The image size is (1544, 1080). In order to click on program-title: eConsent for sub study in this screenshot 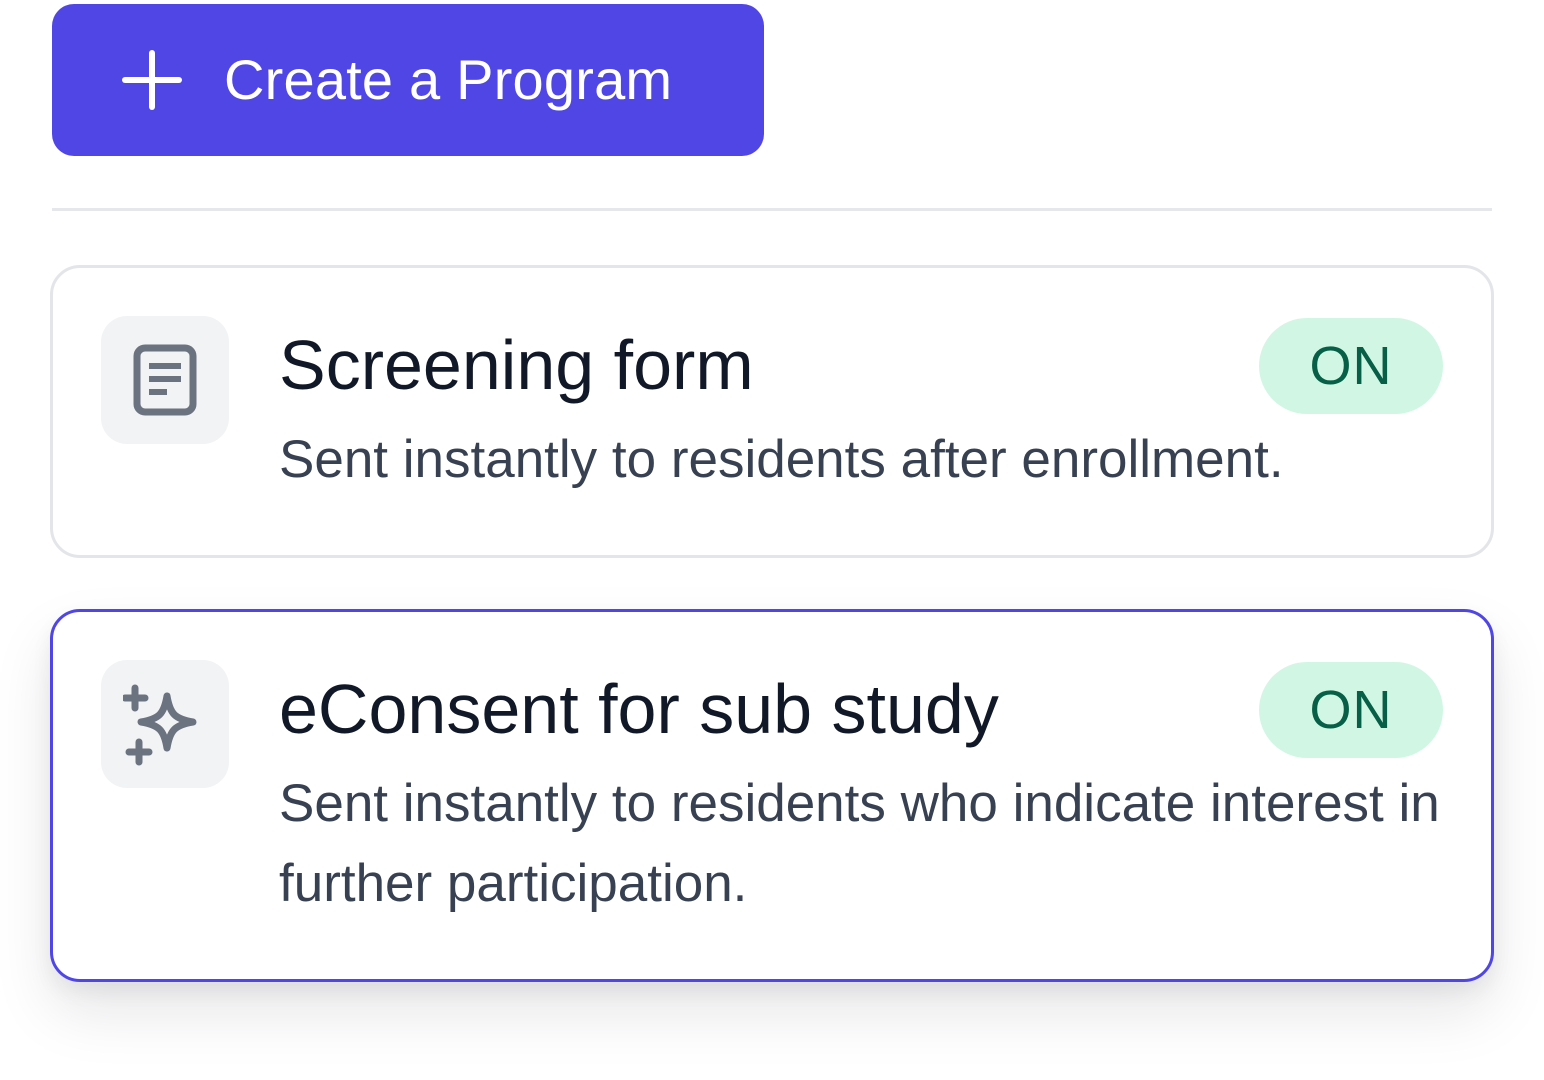, I will do `click(639, 709)`.